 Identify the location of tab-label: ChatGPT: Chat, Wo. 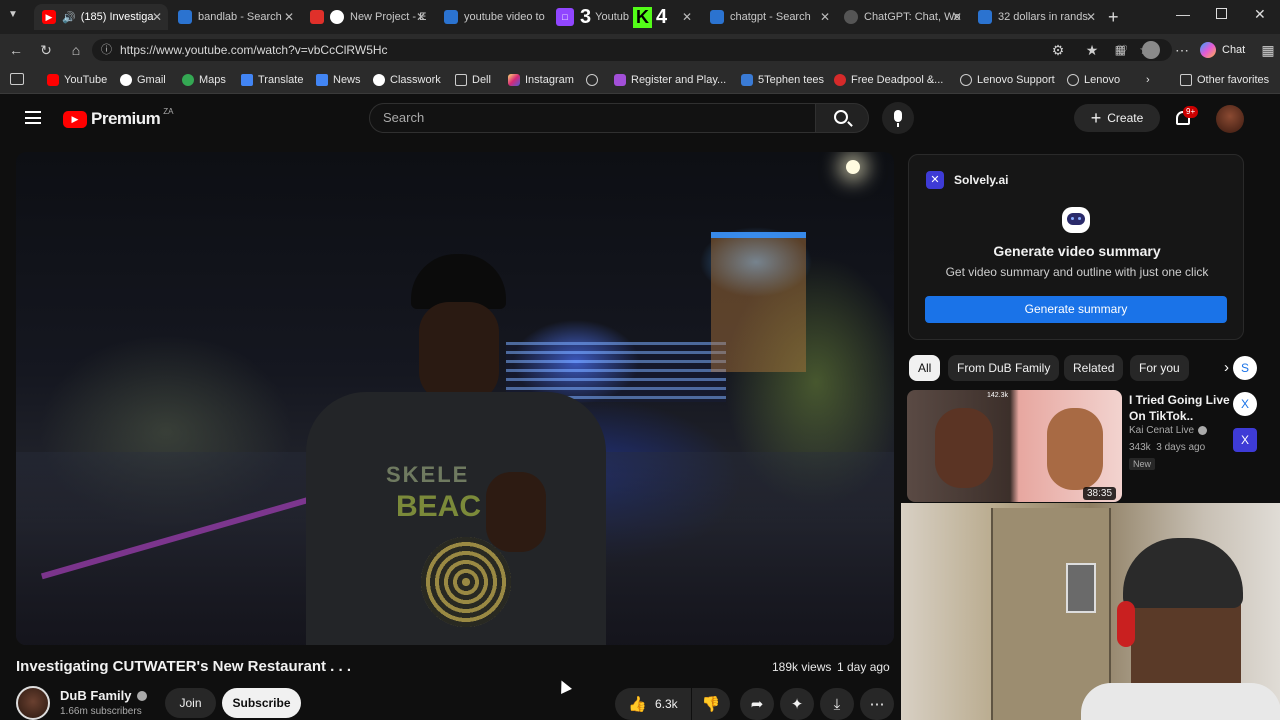
(912, 17).